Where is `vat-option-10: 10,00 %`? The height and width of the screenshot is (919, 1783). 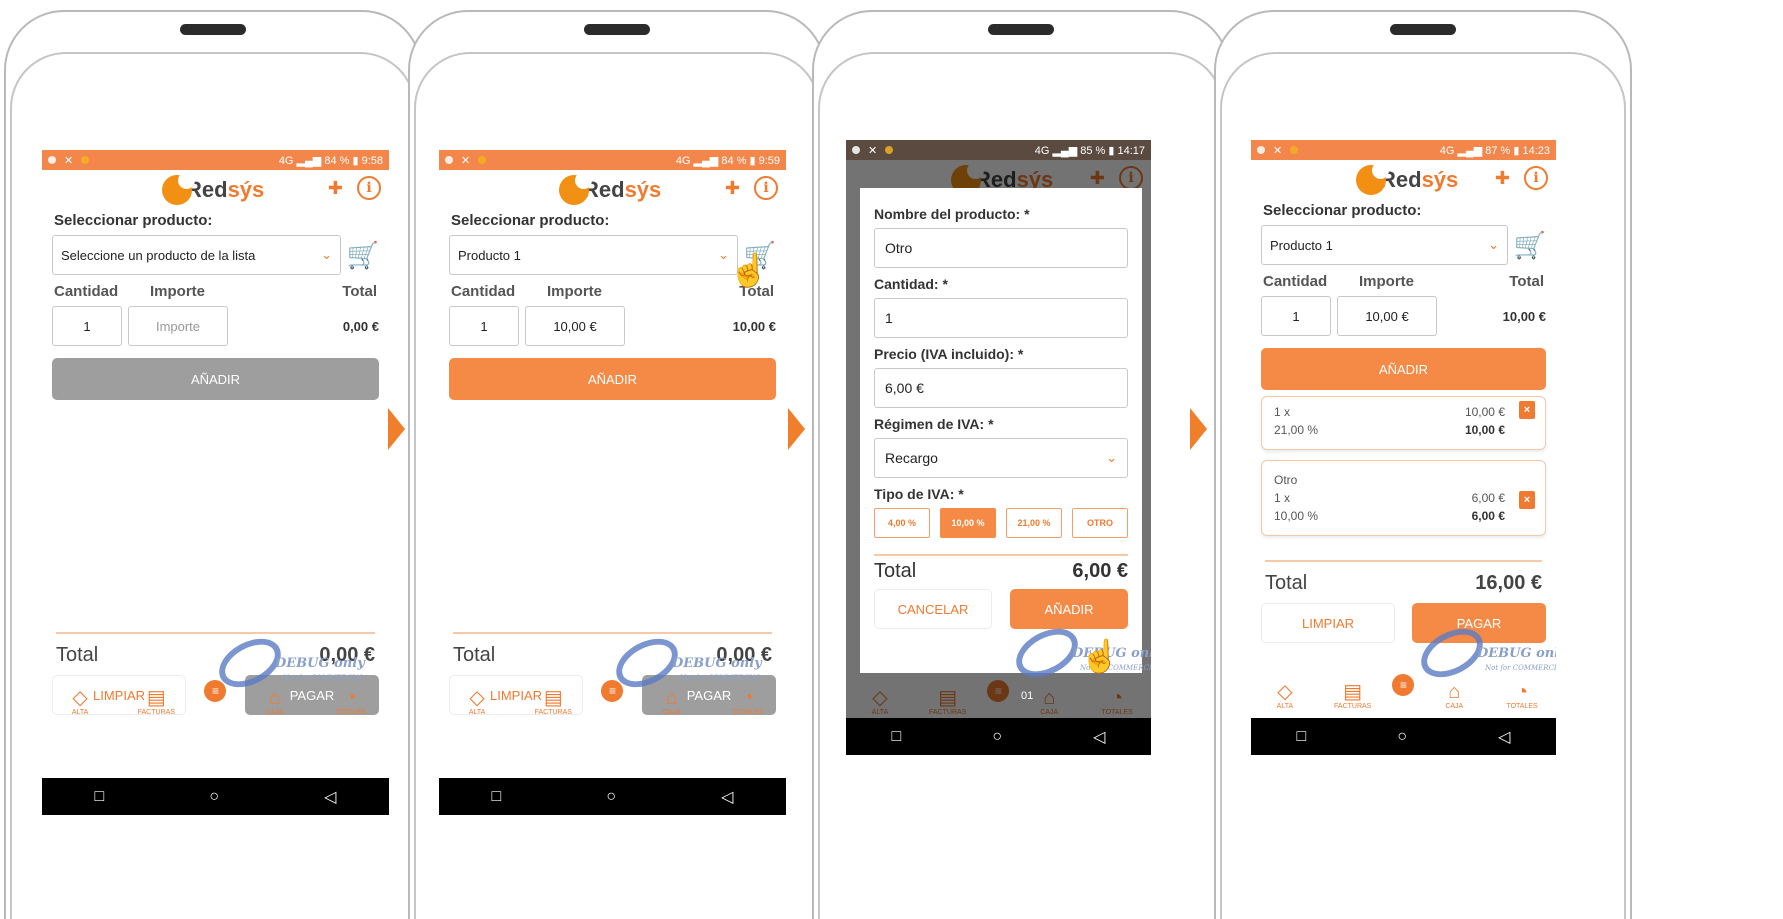
vat-option-10: 10,00 % is located at coordinates (968, 523).